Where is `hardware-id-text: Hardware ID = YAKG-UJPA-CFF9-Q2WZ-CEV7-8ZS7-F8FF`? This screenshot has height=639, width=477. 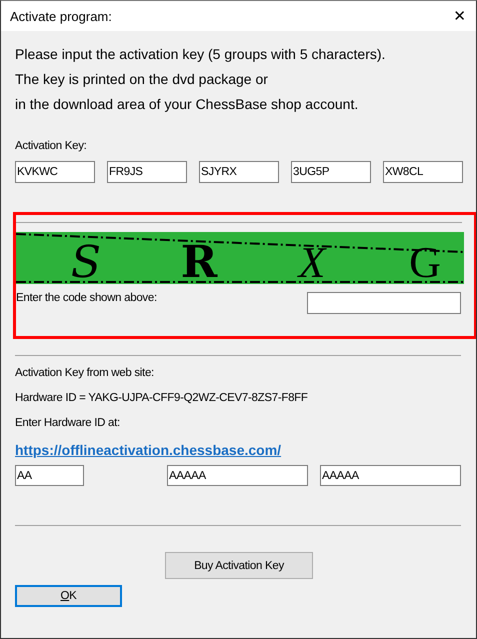 hardware-id-text: Hardware ID = YAKG-UJPA-CFF9-Q2WZ-CEV7-8ZS7-F8FF is located at coordinates (161, 398).